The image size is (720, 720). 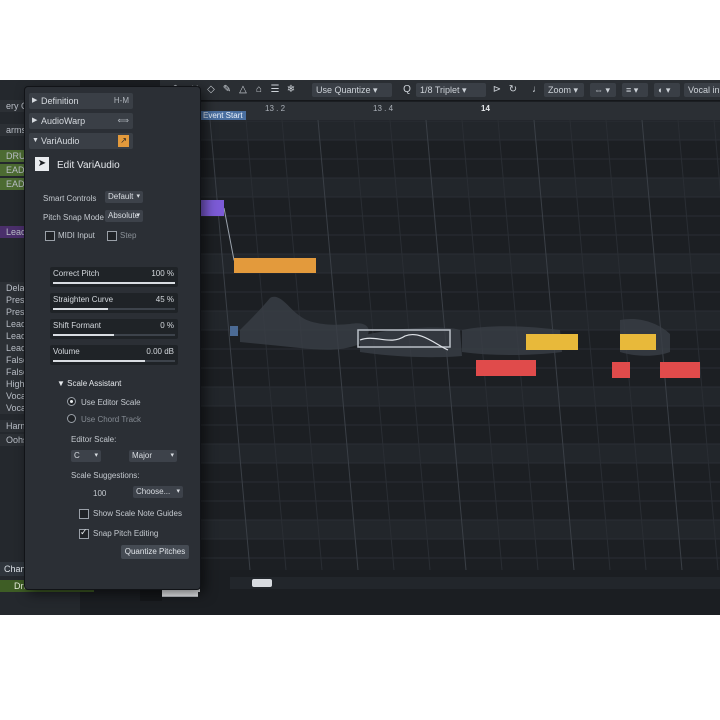 I want to click on suggestions-count: 100, so click(x=100, y=493).